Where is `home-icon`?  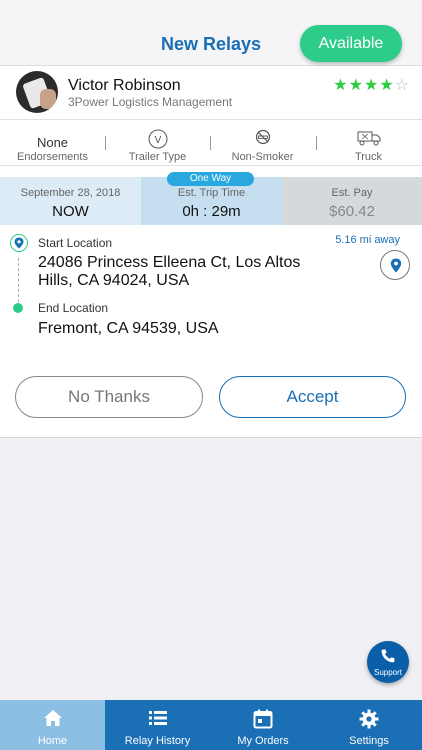 home-icon is located at coordinates (53, 720).